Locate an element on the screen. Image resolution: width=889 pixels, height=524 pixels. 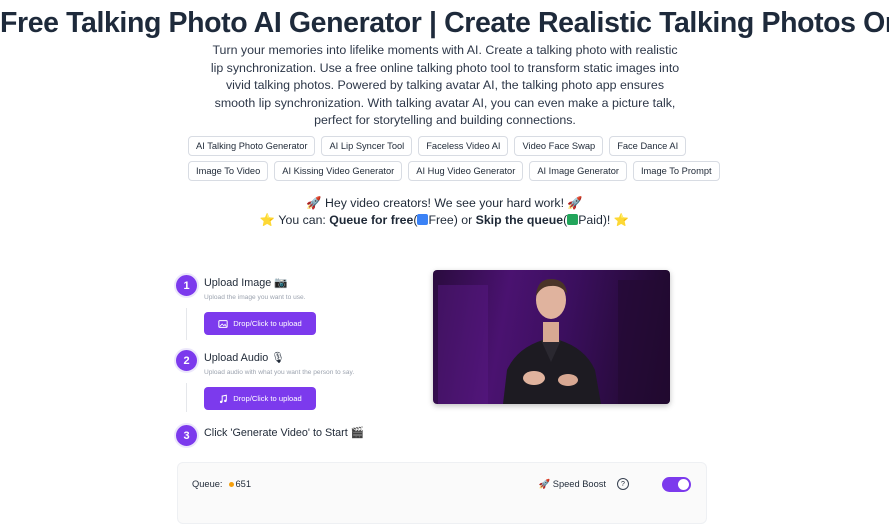
queue-label: Queue: is located at coordinates (207, 484).